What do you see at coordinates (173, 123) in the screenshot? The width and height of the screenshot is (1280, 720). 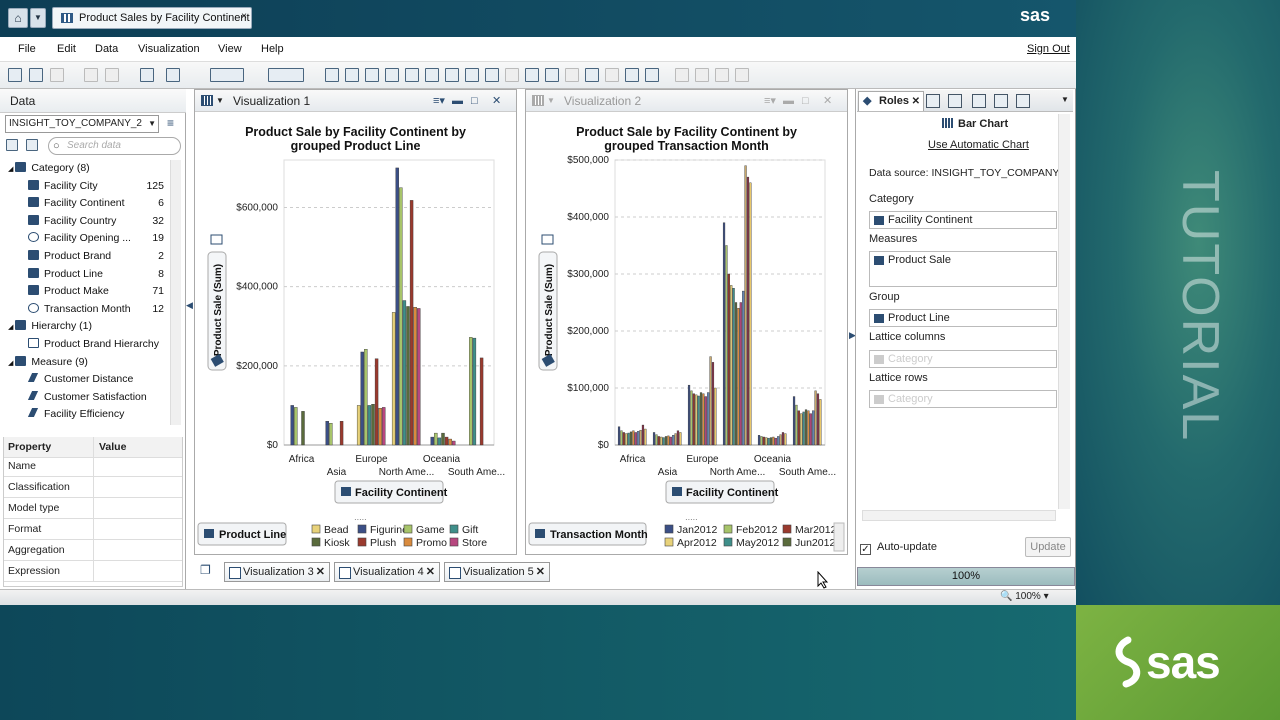 I see `data-menu-icon: ≡` at bounding box center [173, 123].